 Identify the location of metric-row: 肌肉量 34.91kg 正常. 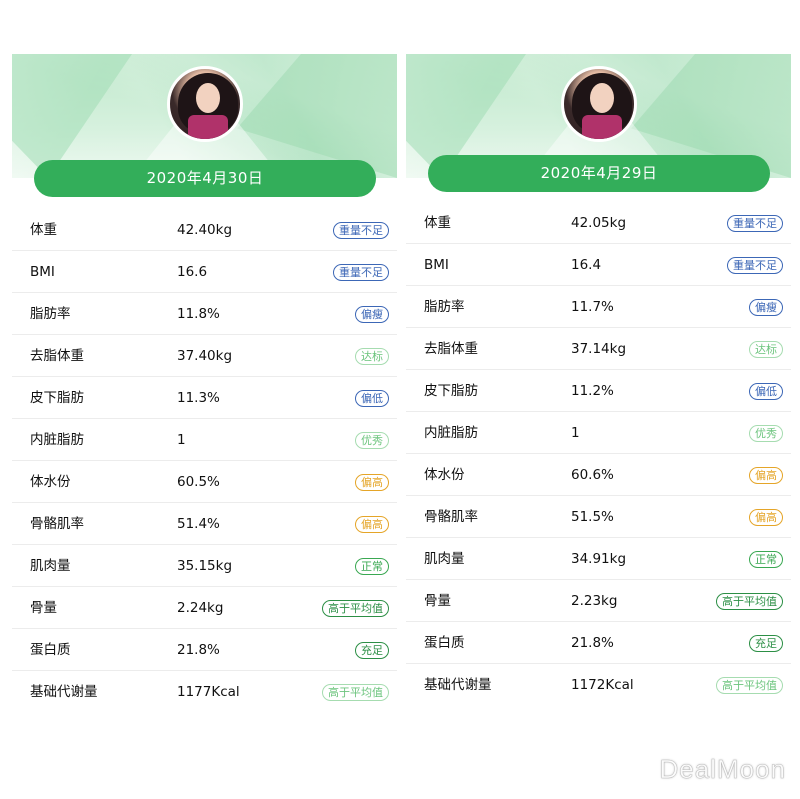
(598, 559).